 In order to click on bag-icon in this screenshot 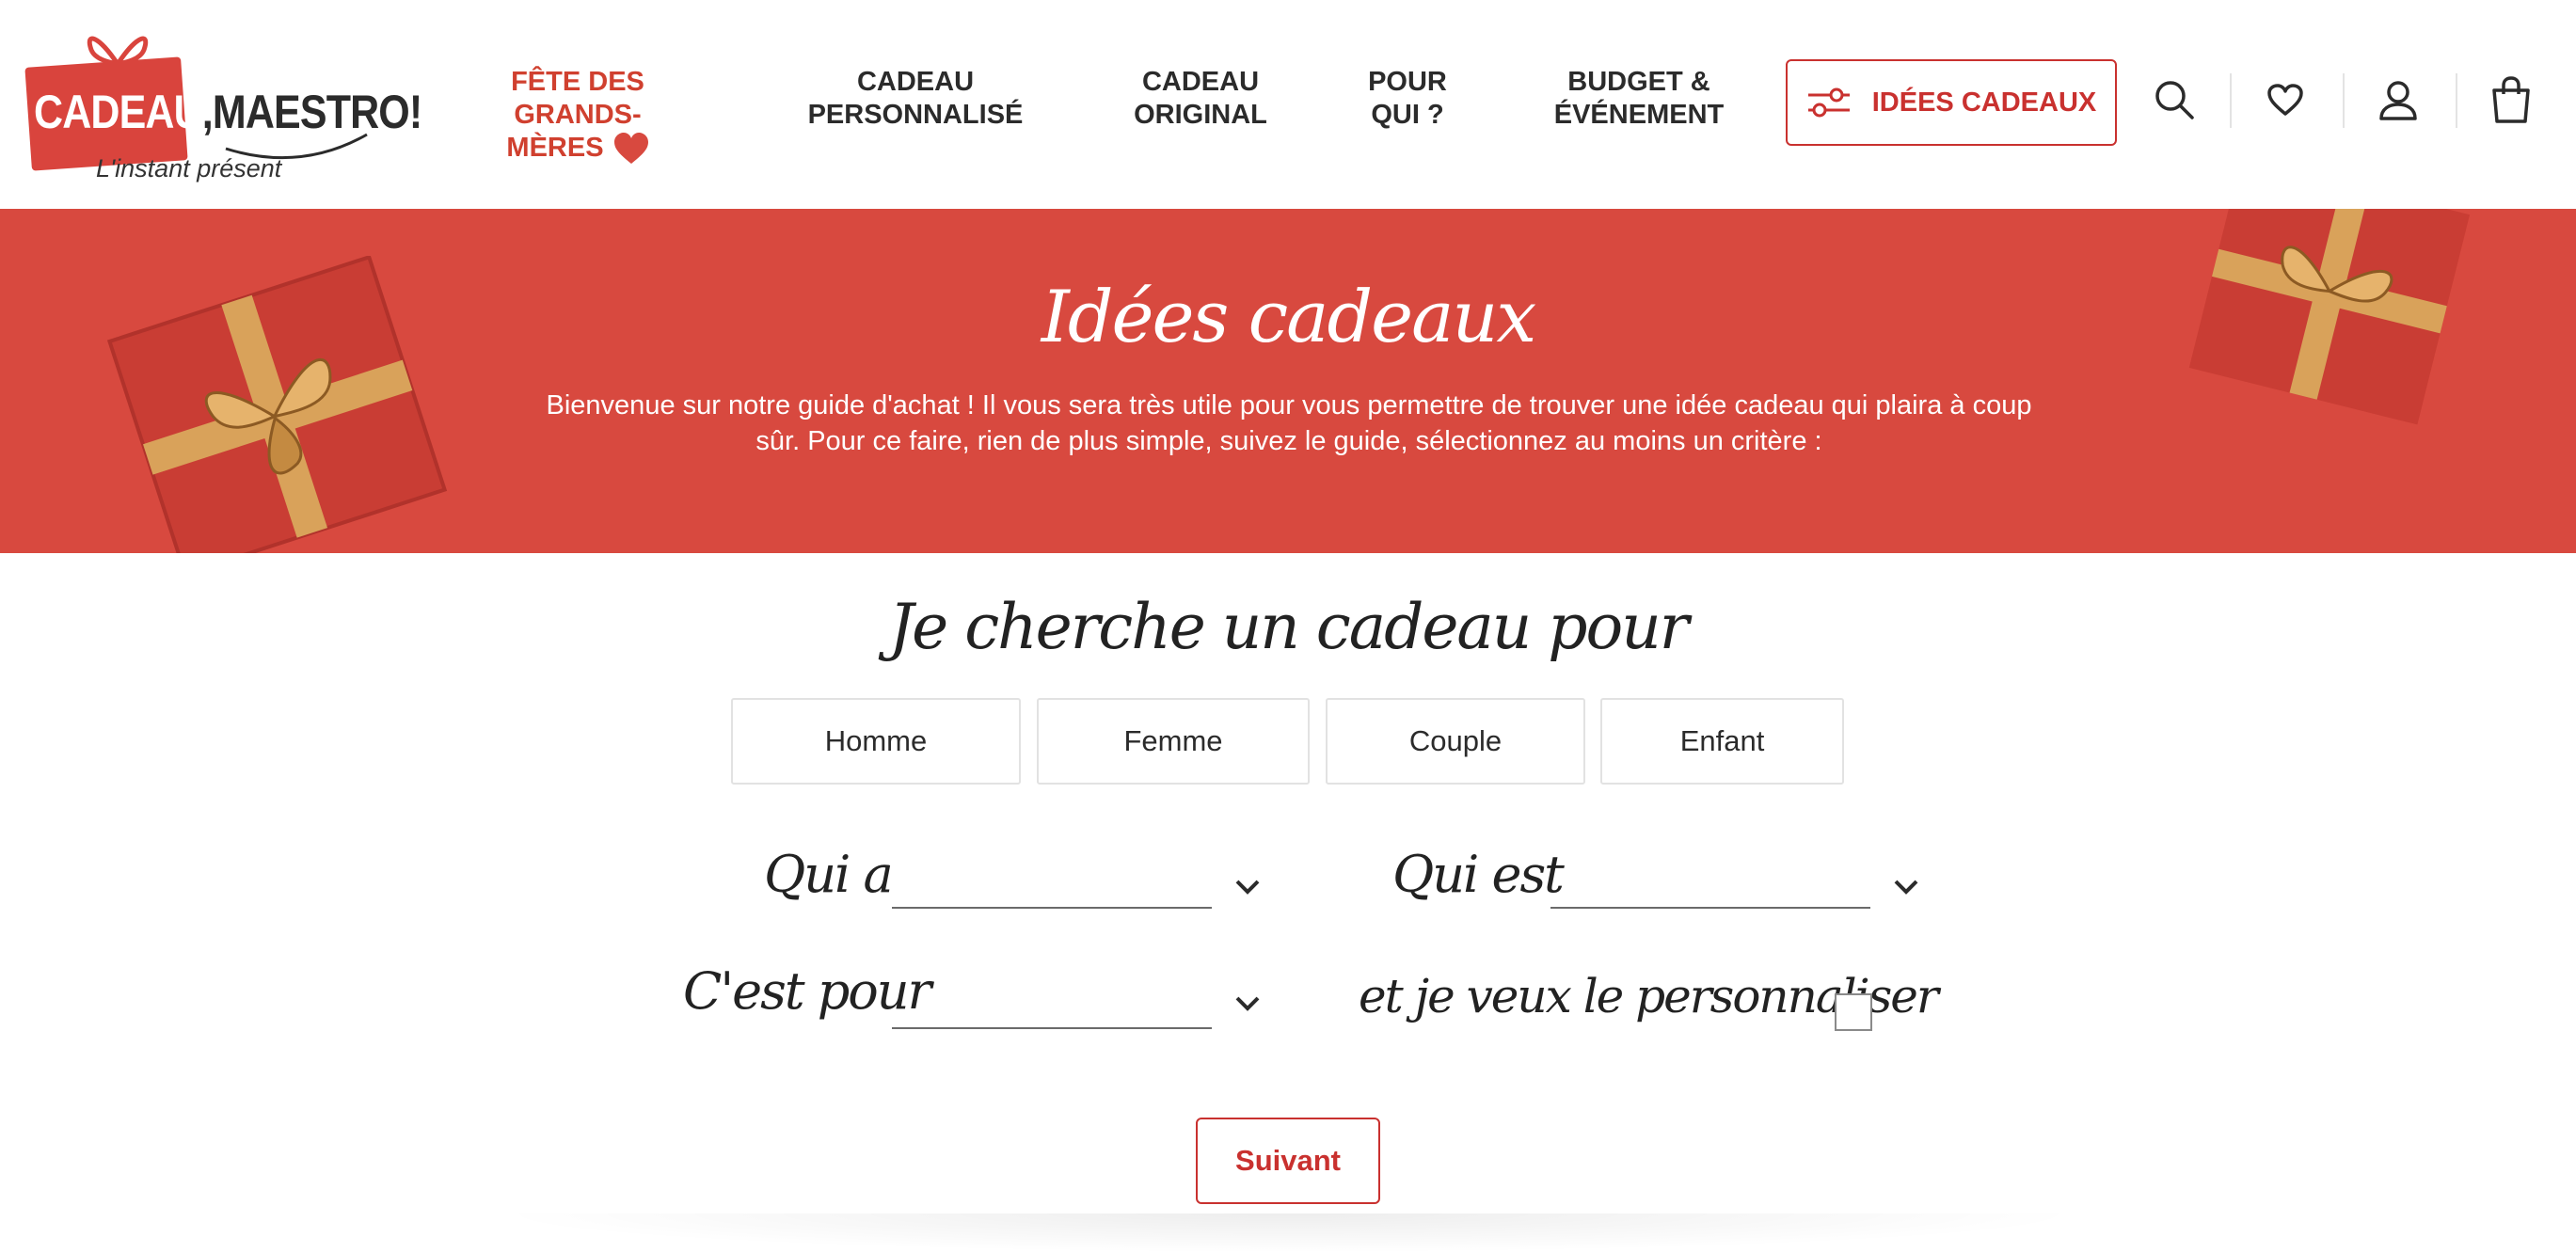, I will do `click(2511, 99)`.